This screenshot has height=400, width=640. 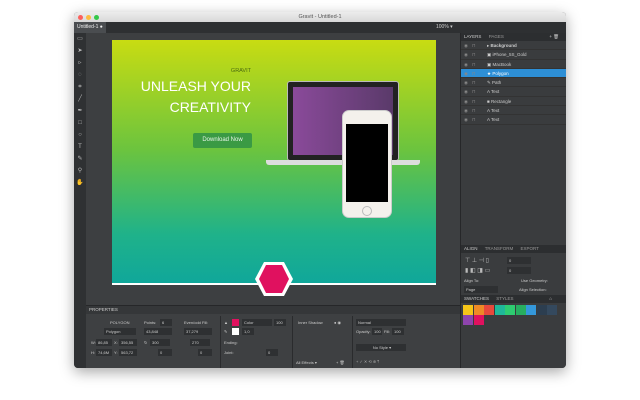 What do you see at coordinates (248, 331) in the screenshot?
I see `stroke-width-input: 1,0` at bounding box center [248, 331].